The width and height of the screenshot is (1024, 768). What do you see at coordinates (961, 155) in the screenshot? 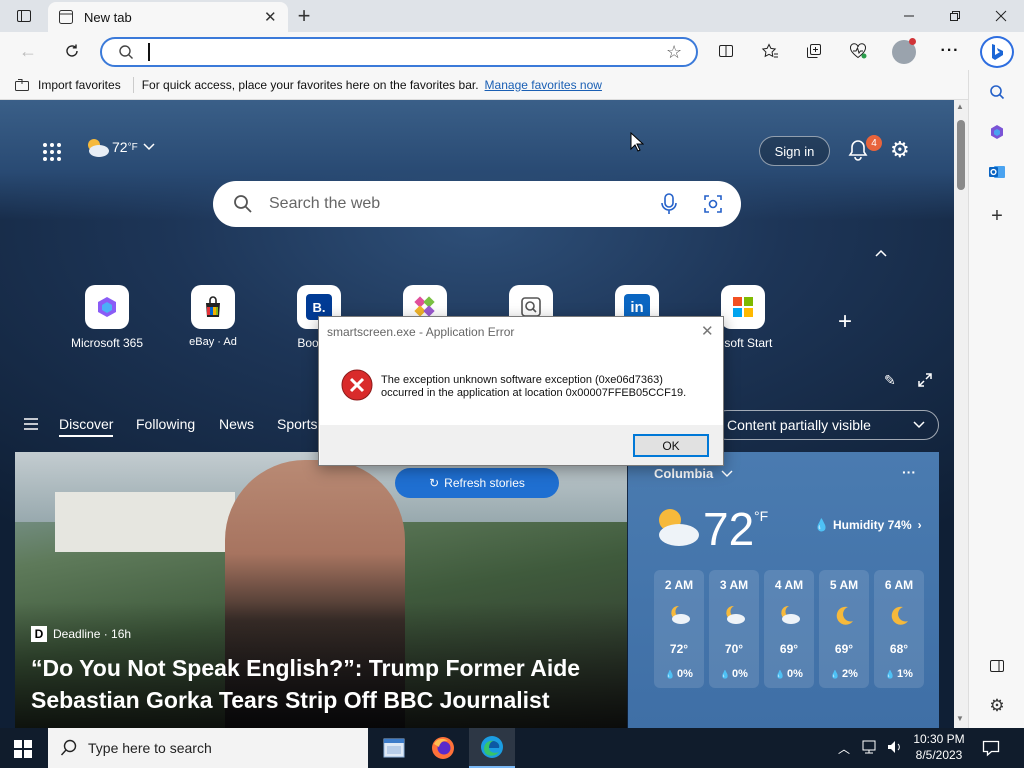
I see `scrollbar-thumb` at bounding box center [961, 155].